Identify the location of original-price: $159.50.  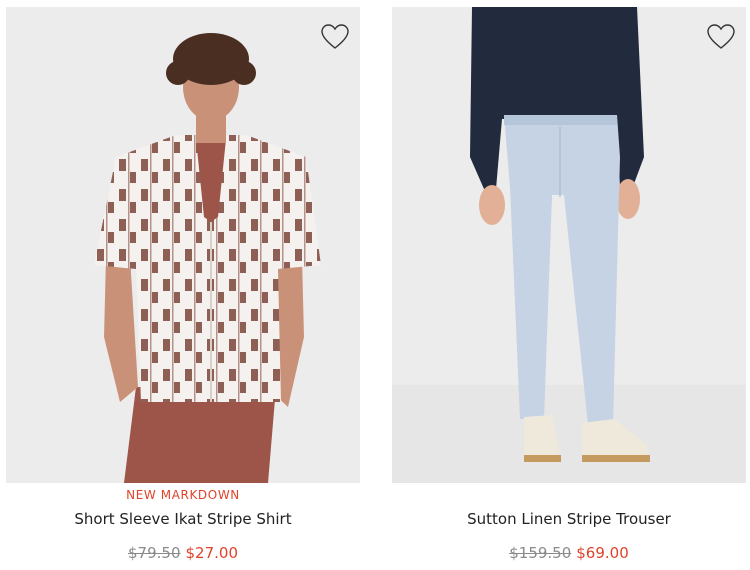
(540, 553).